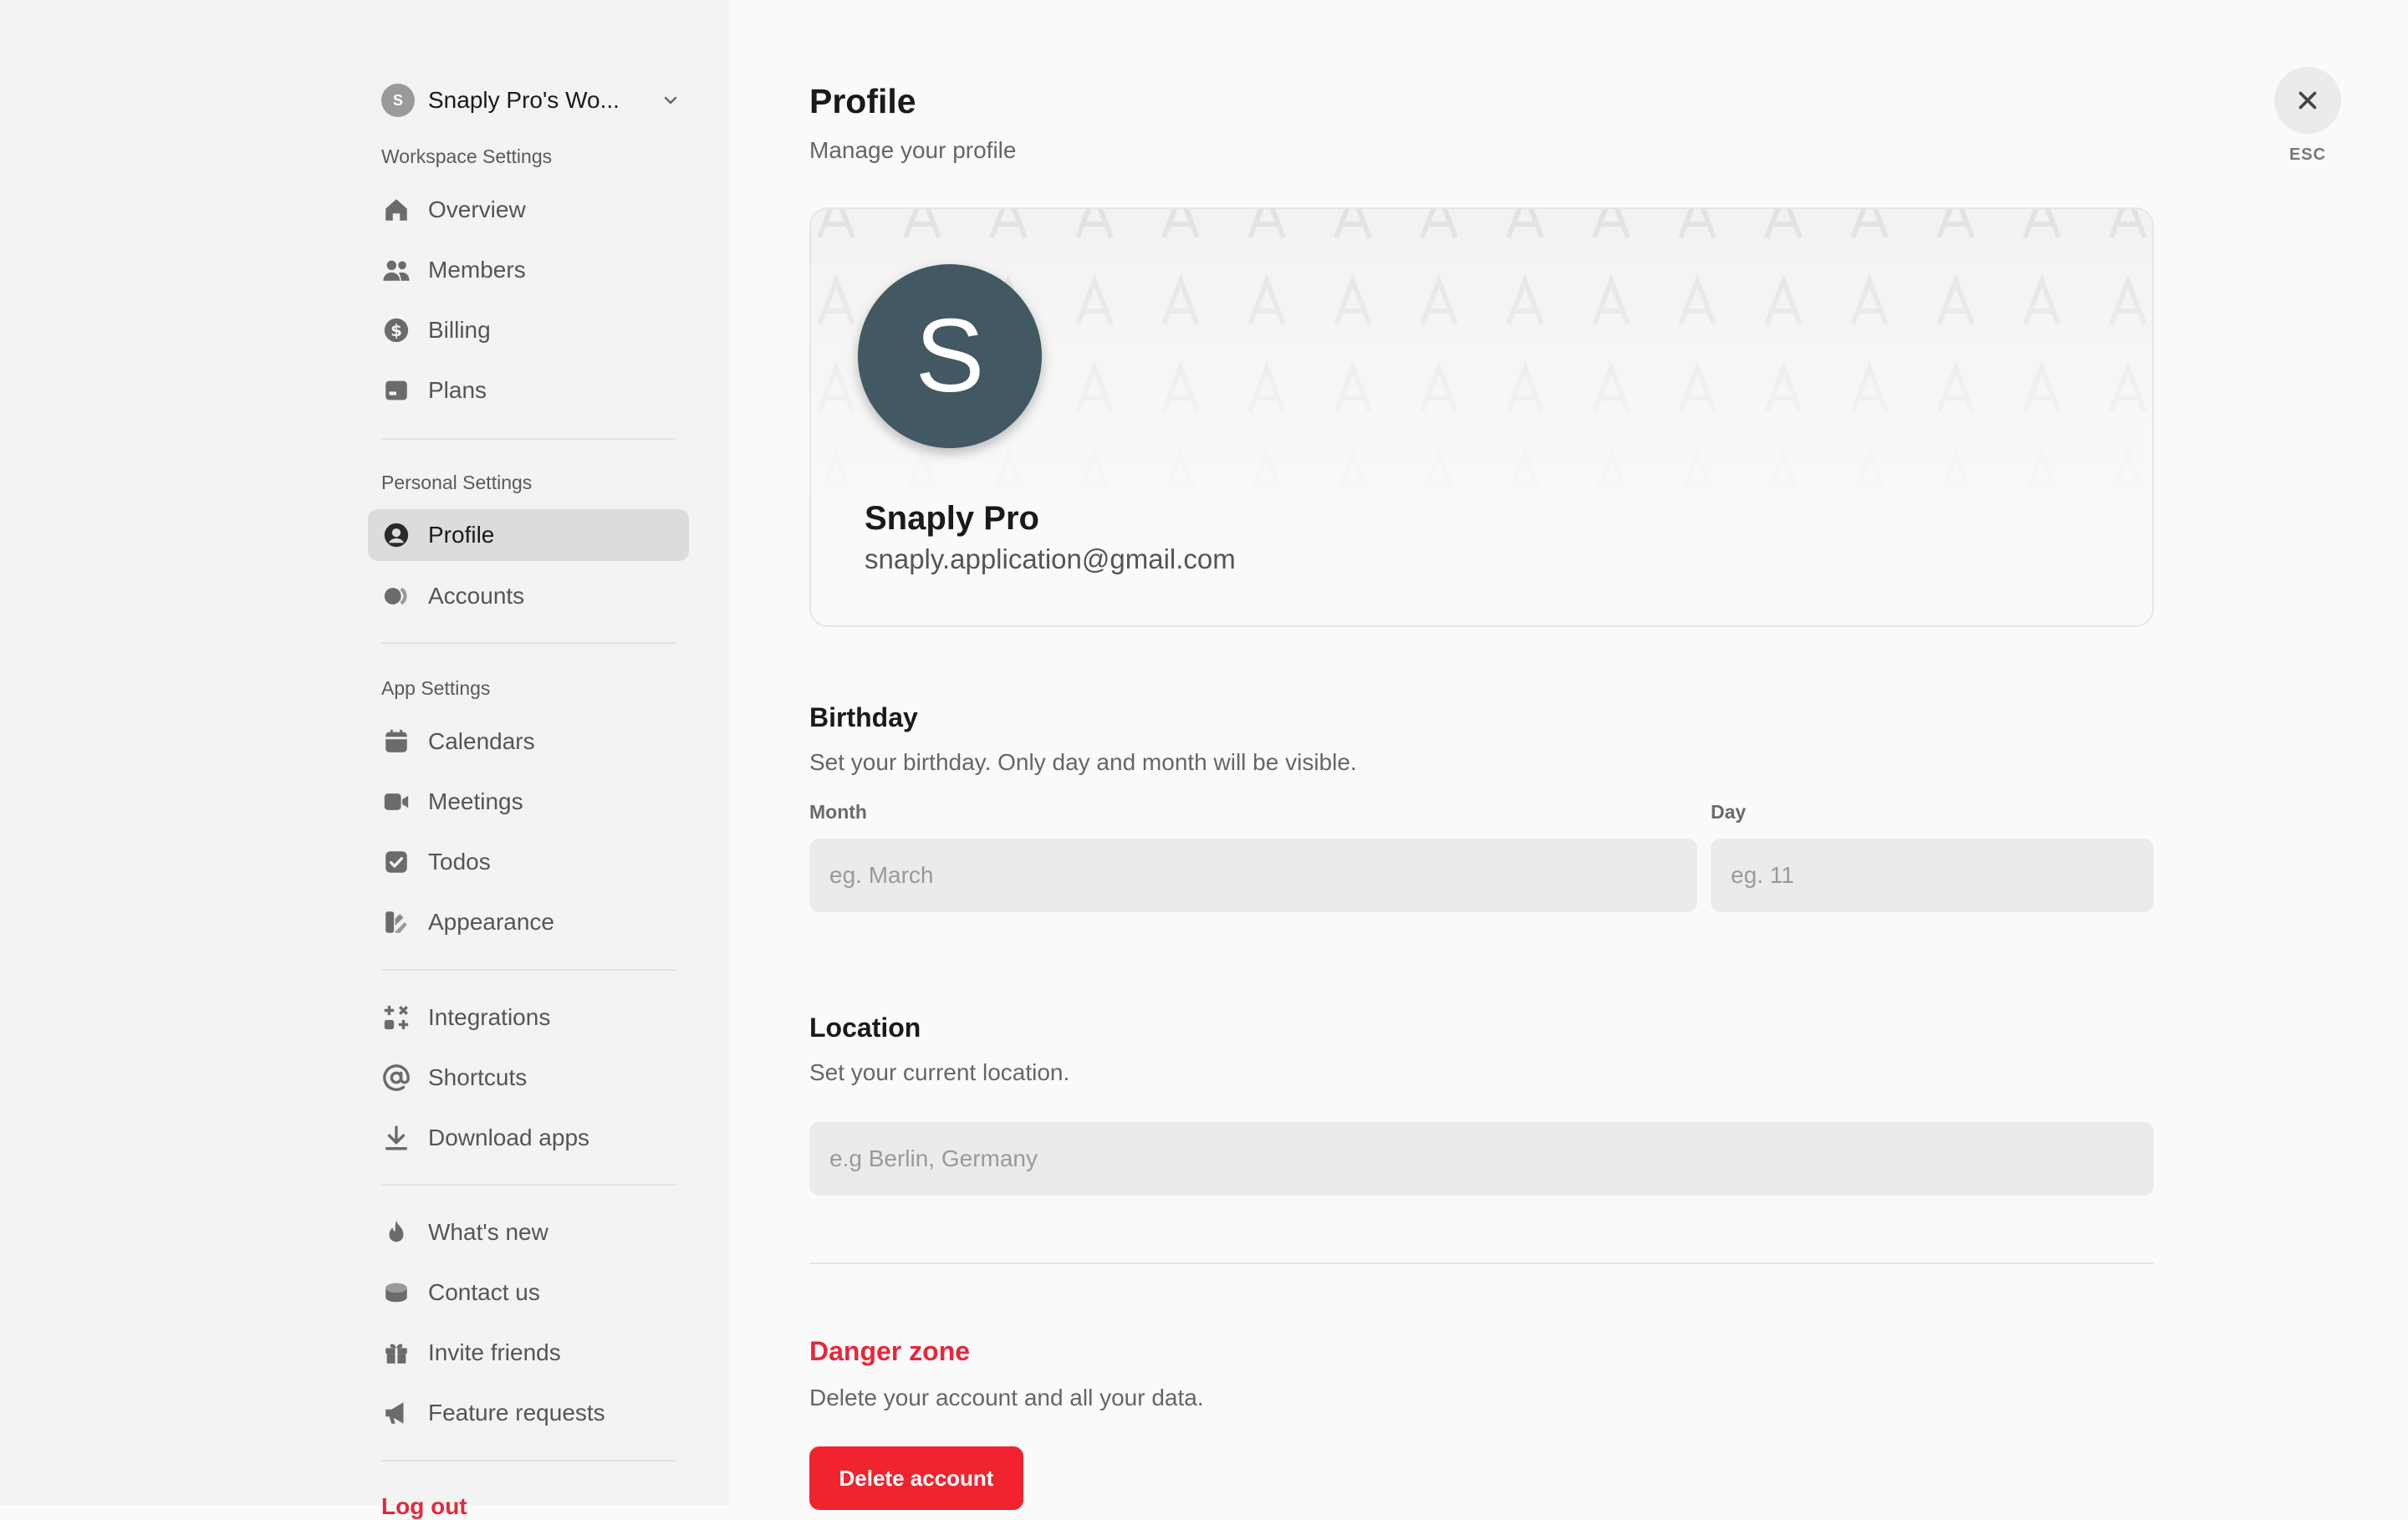 This screenshot has width=2408, height=1520. Describe the element at coordinates (1007, 1398) in the screenshot. I see `danger-zone-description: Delete your account and all your data.` at that location.